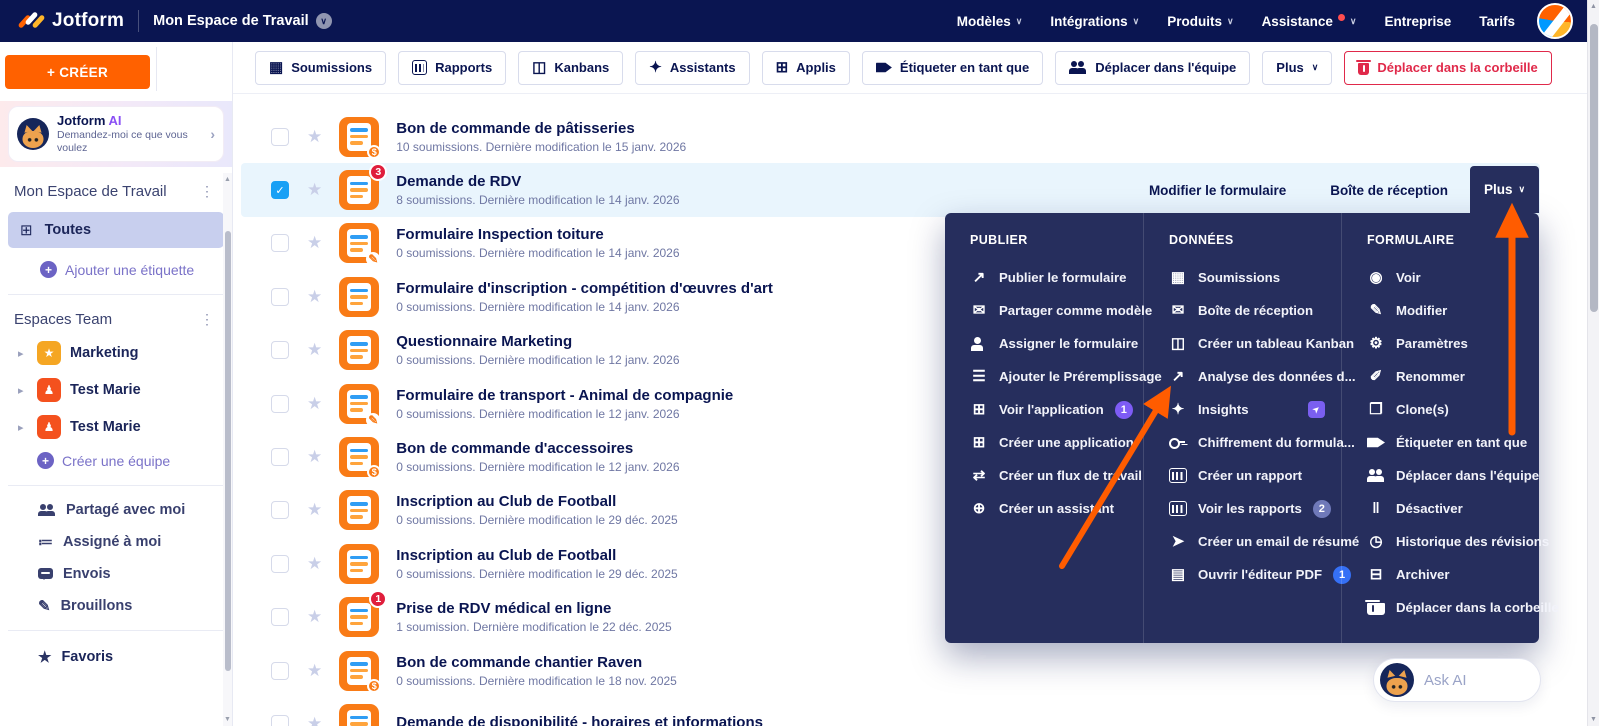 This screenshot has width=1599, height=726. Describe the element at coordinates (1593, 363) in the screenshot. I see `page-scrollbar: ▲ ▼` at that location.